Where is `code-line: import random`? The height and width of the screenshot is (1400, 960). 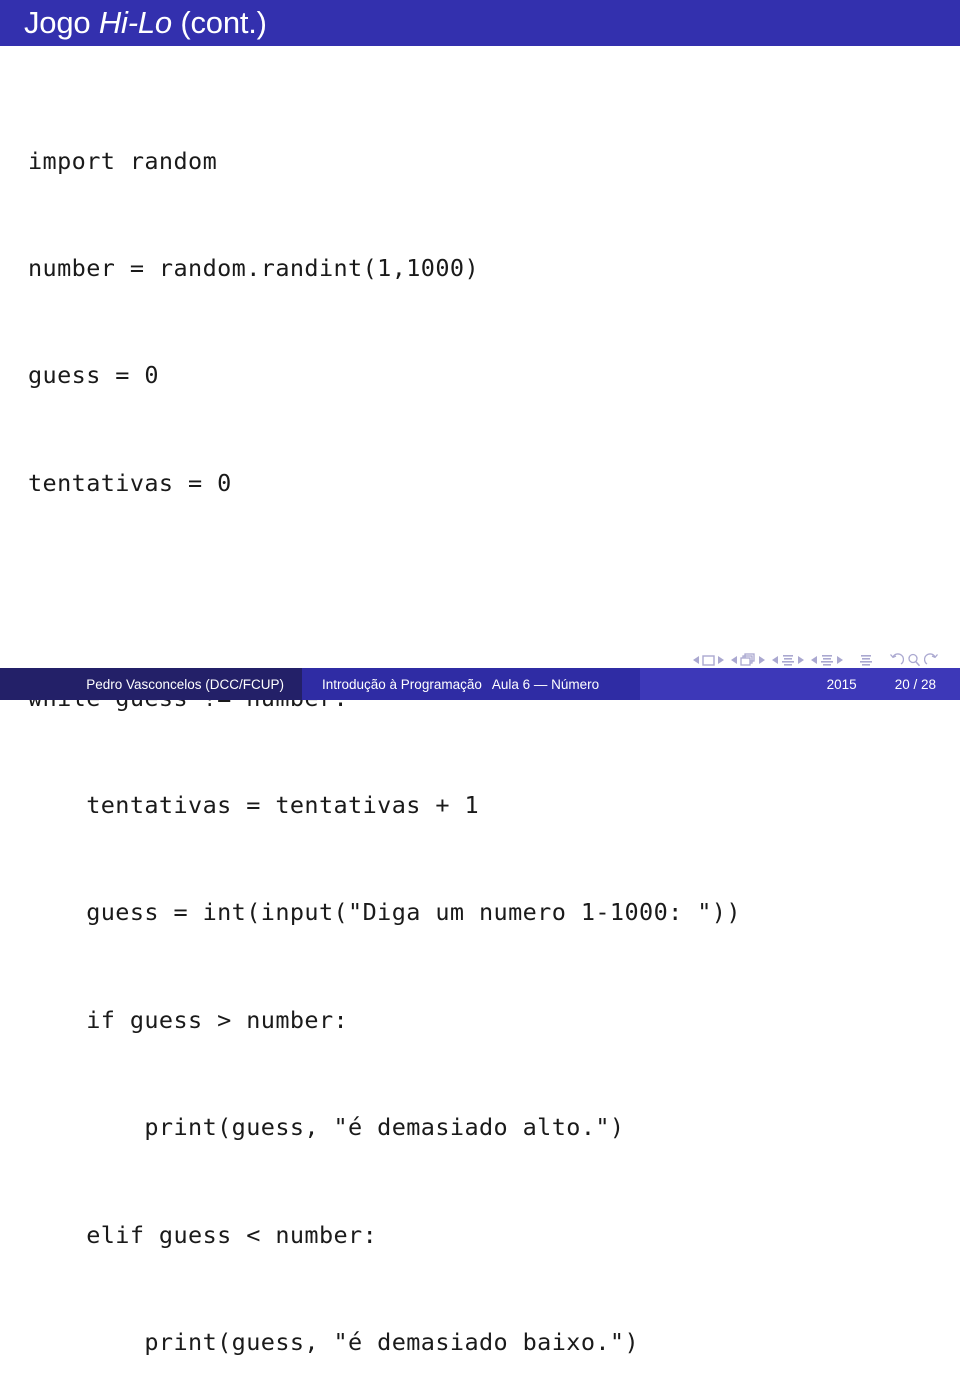
code-line: import random is located at coordinates (123, 160).